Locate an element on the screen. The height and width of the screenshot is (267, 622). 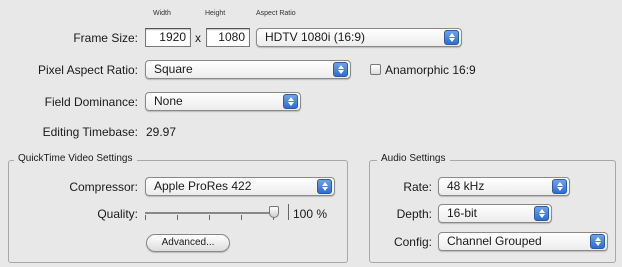
pixel-aspect-value: Square is located at coordinates (173, 69).